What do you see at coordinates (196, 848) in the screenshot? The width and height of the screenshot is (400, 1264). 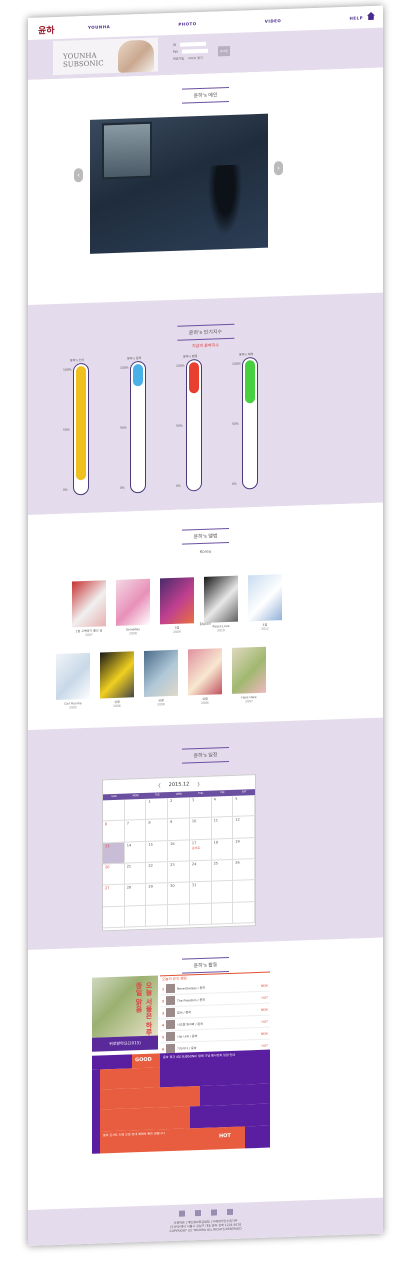 I see `calendar-event: 콘서트` at bounding box center [196, 848].